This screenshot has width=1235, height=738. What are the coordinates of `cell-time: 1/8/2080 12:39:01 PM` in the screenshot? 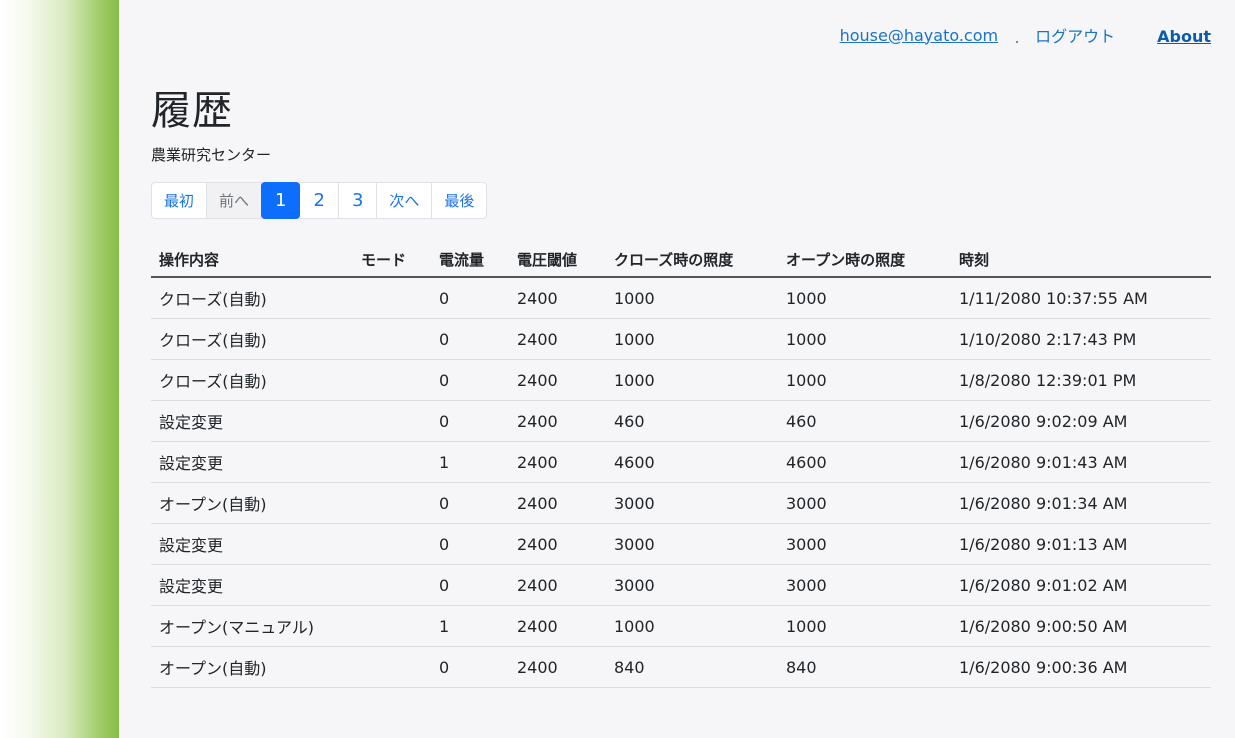 It's located at (1081, 380).